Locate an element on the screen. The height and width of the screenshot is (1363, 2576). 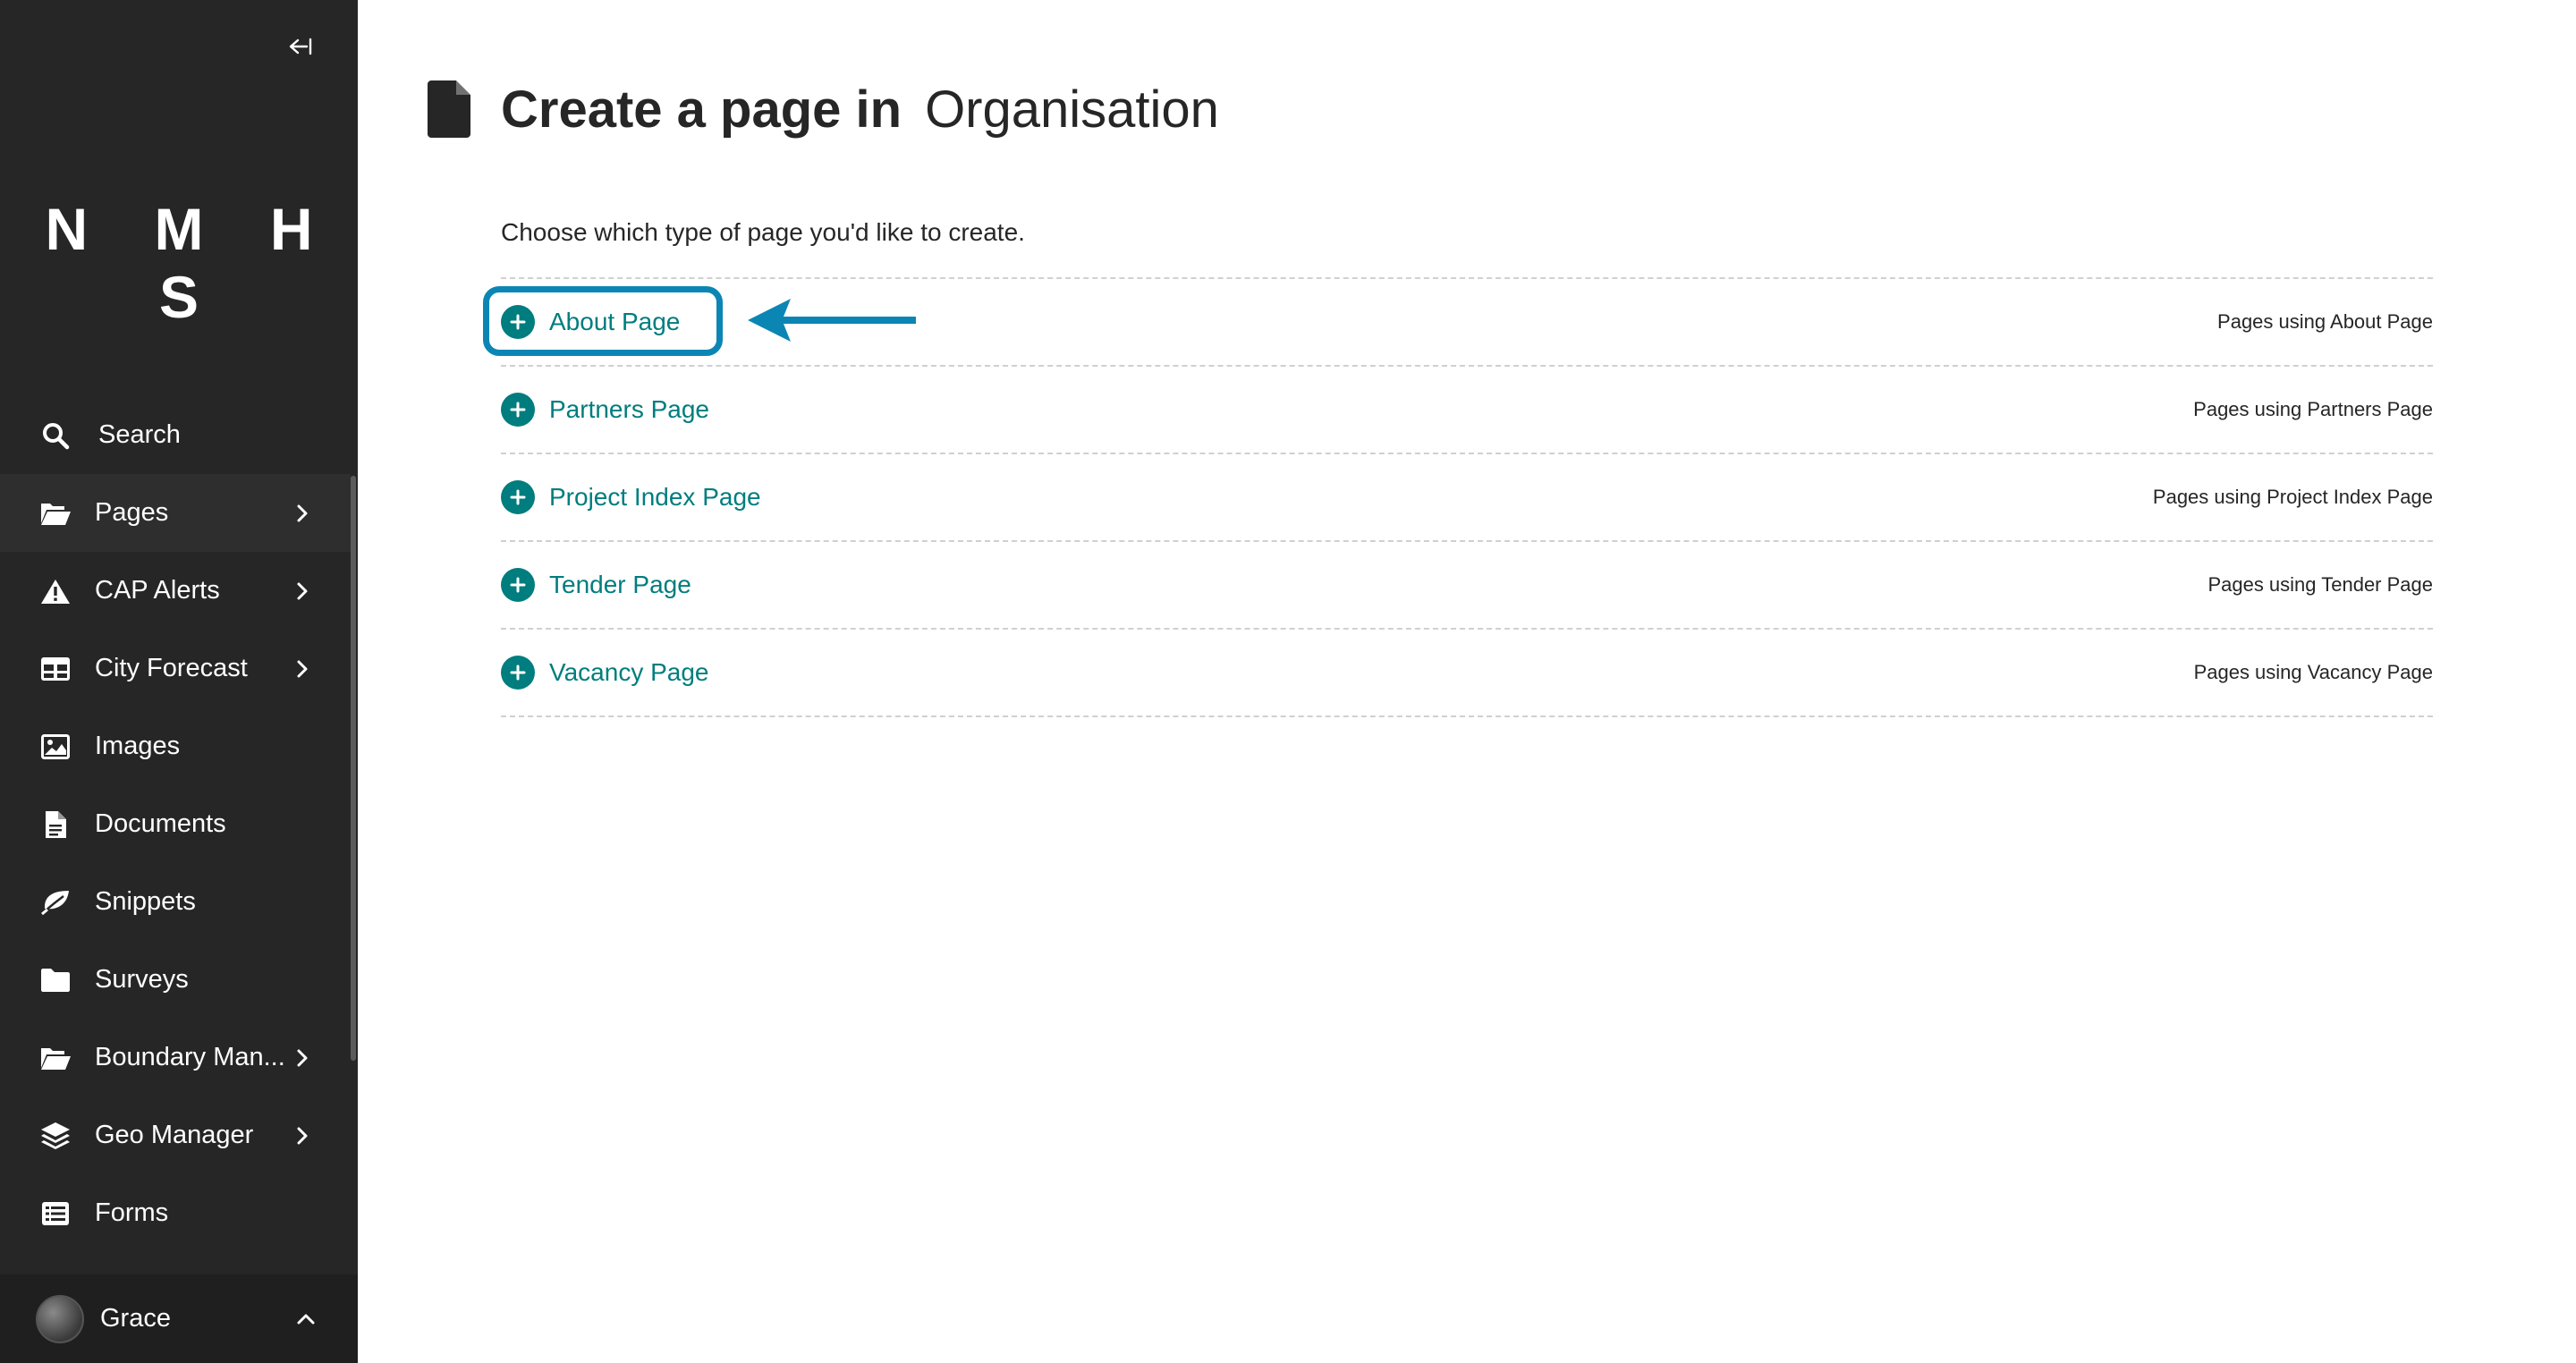
sidebar-item-surveys: Surveys is located at coordinates (175, 980).